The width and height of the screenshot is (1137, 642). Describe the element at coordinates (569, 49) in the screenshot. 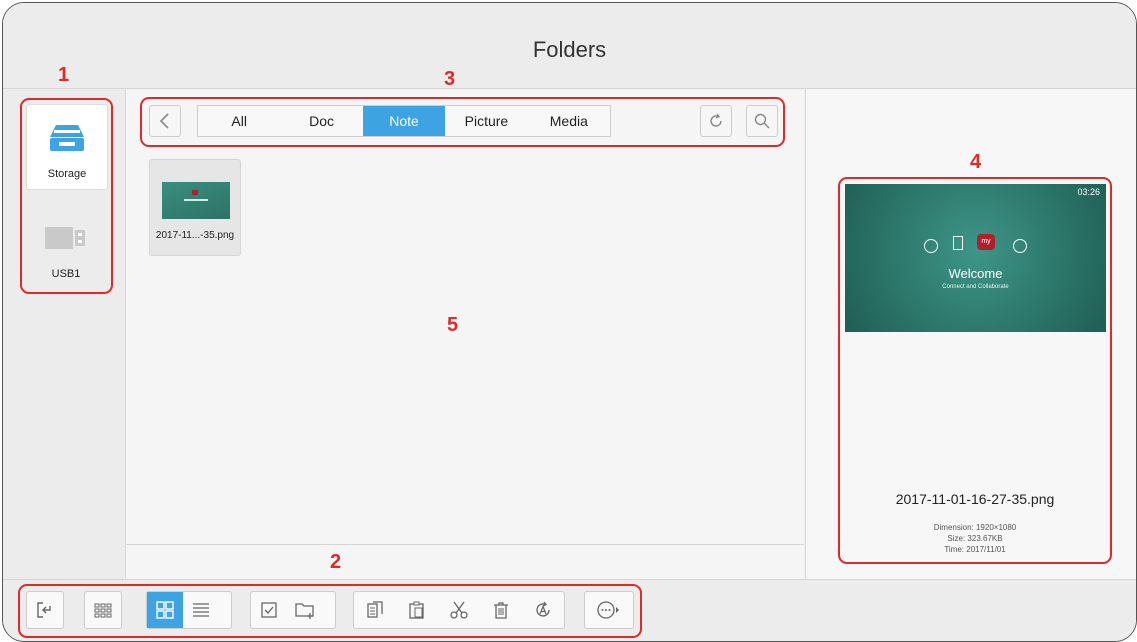

I see `page-title: Folders` at that location.